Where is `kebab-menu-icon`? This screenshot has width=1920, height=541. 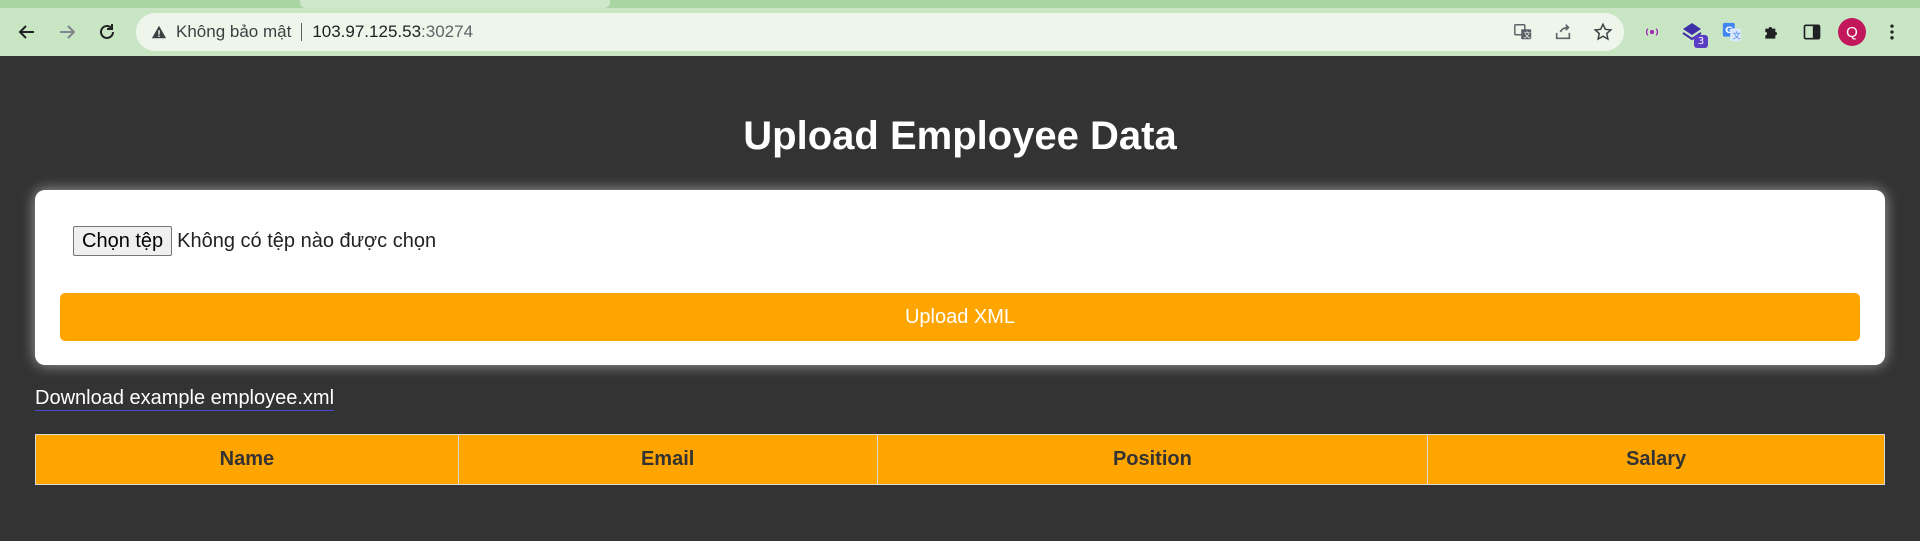
kebab-menu-icon is located at coordinates (1892, 32).